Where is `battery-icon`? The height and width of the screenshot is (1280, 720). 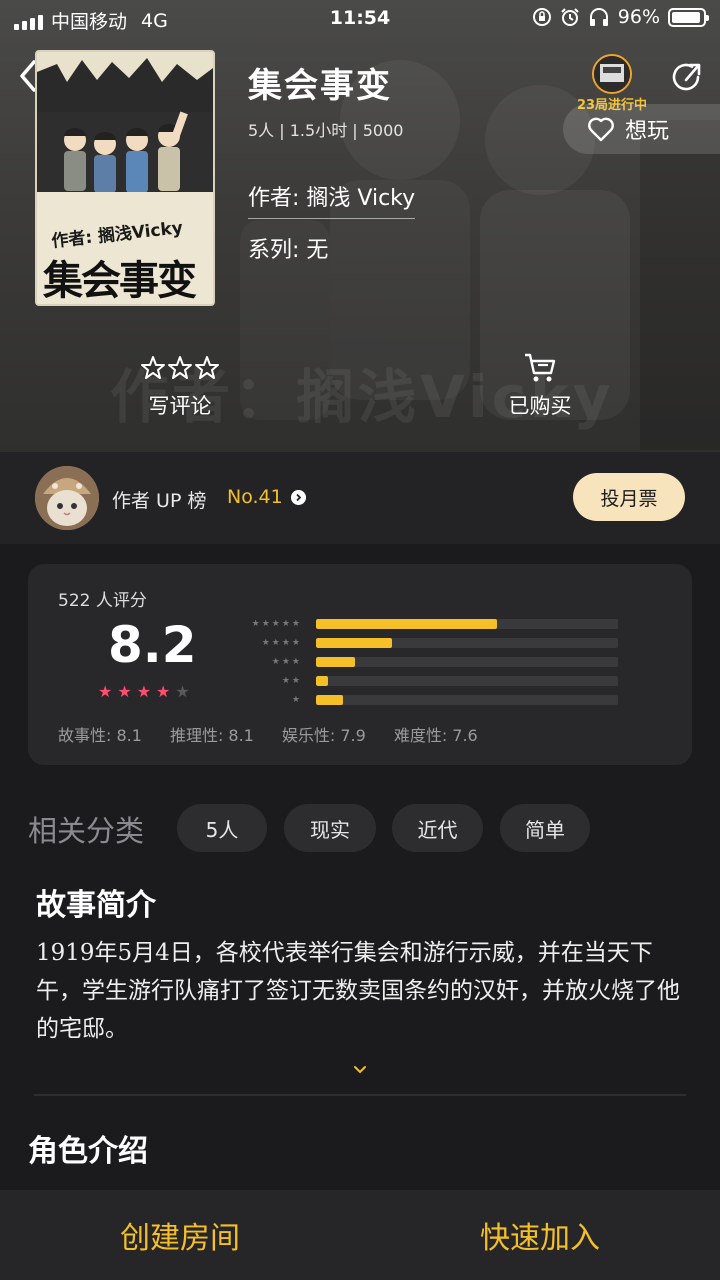
battery-icon is located at coordinates (688, 17).